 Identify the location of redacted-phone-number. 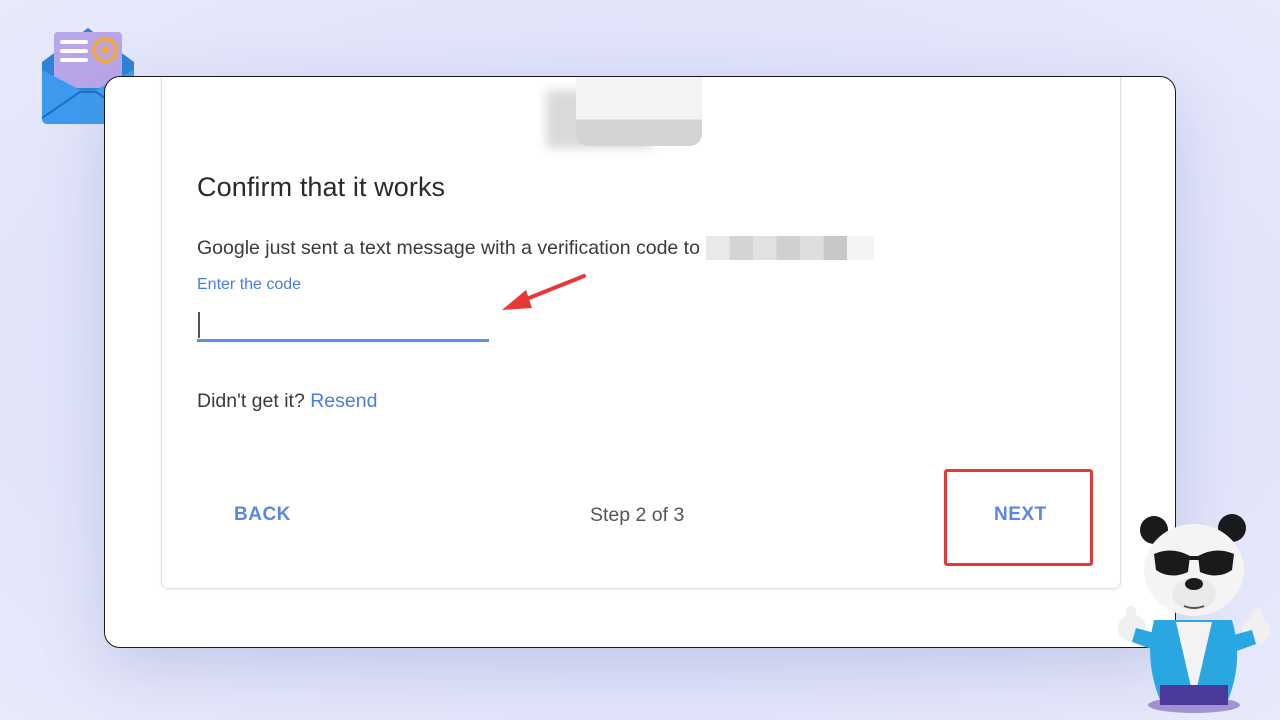
(789, 248).